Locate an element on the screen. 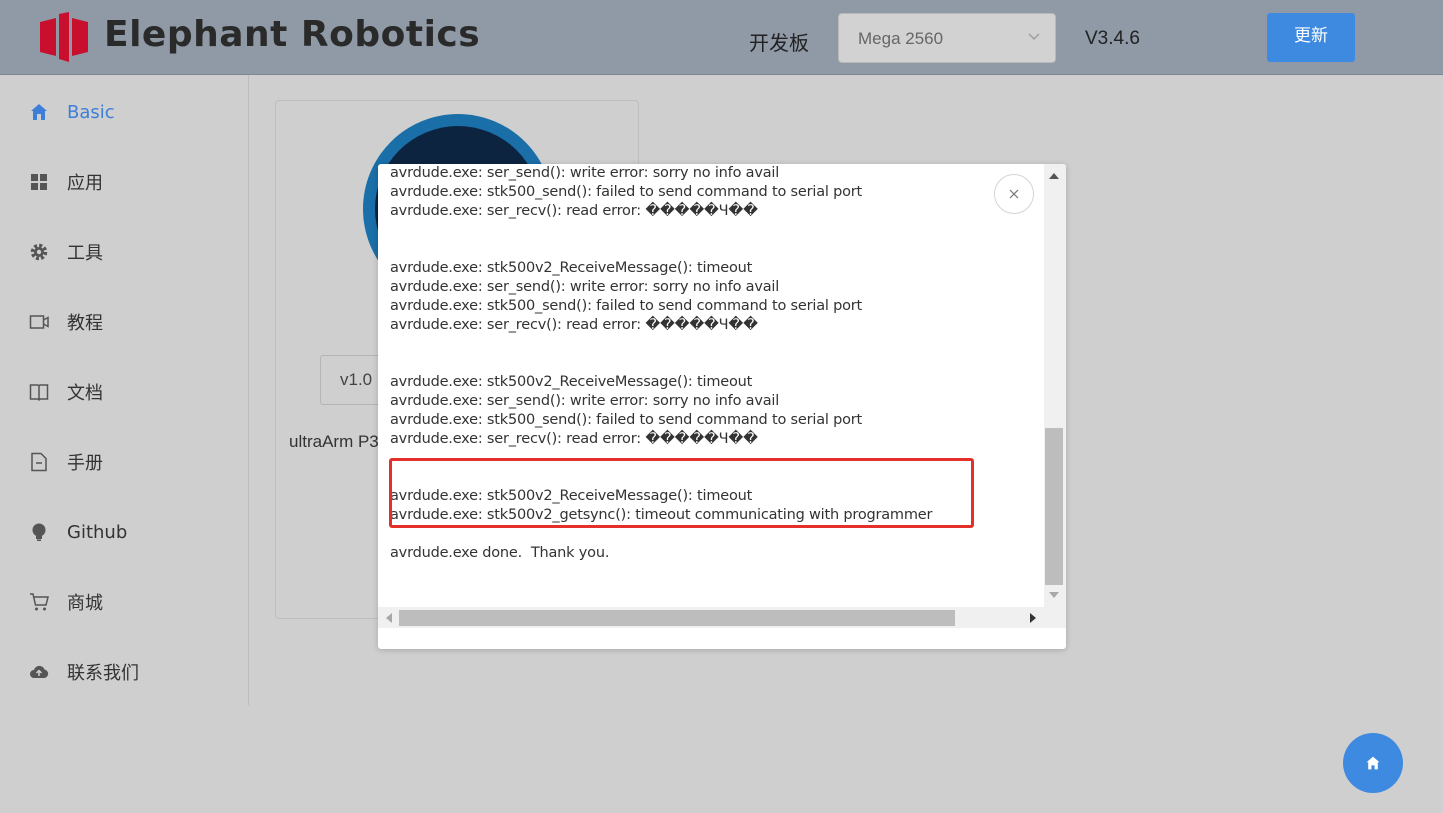  board-label: 开发板 is located at coordinates (779, 43).